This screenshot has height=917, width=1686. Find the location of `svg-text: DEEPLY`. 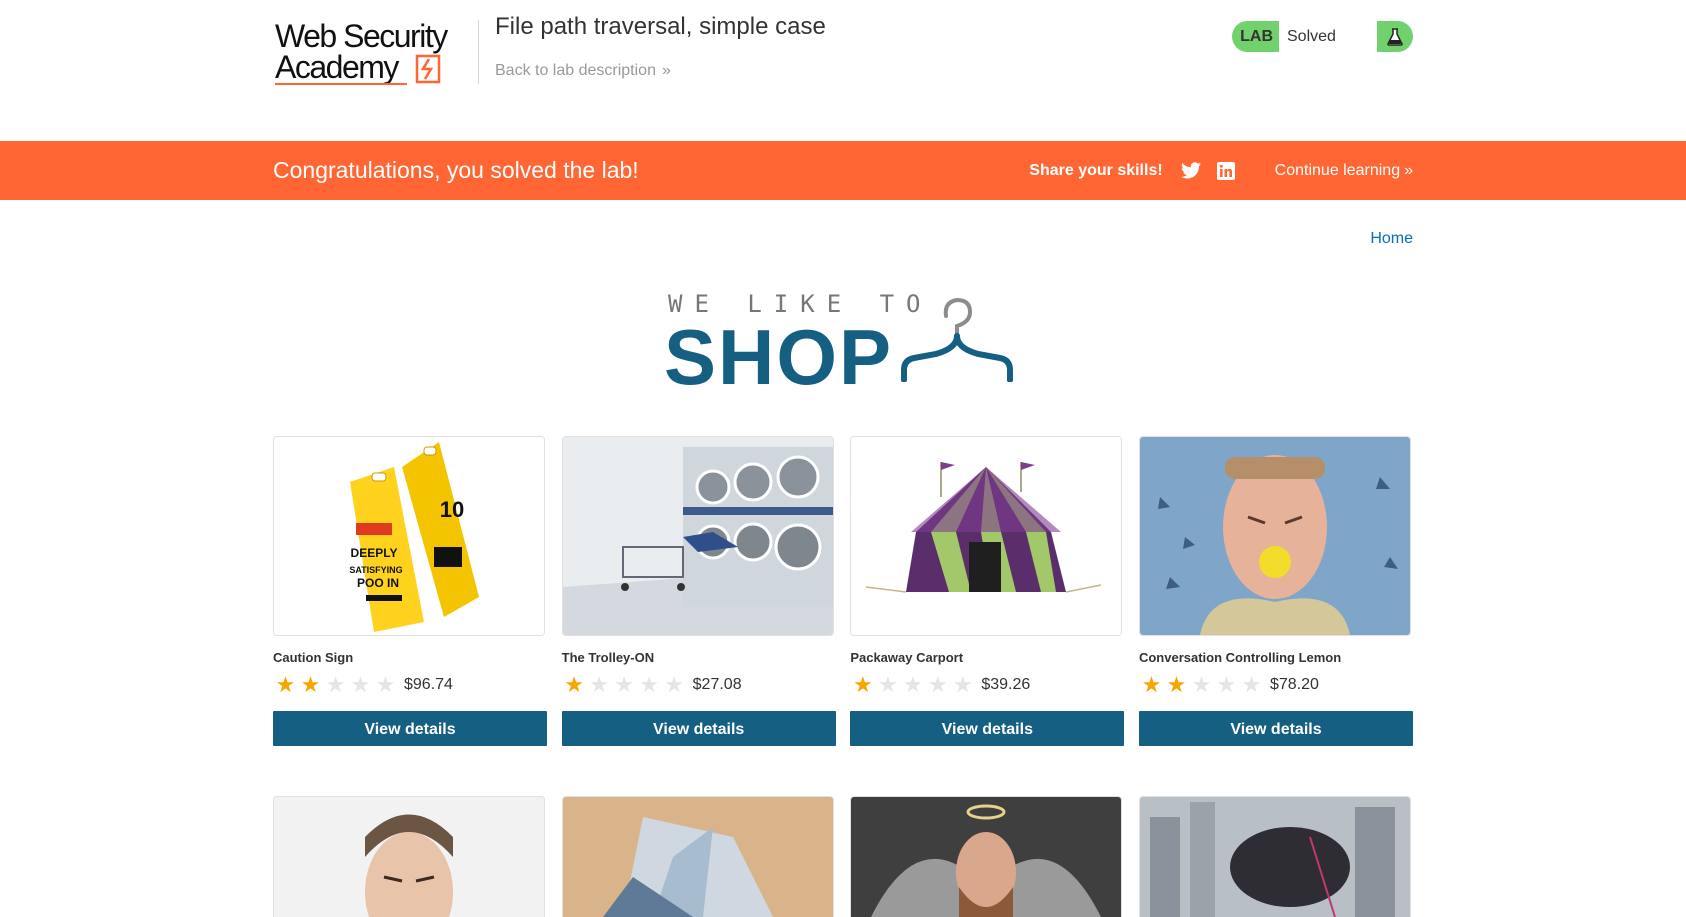

svg-text: DEEPLY is located at coordinates (374, 553).